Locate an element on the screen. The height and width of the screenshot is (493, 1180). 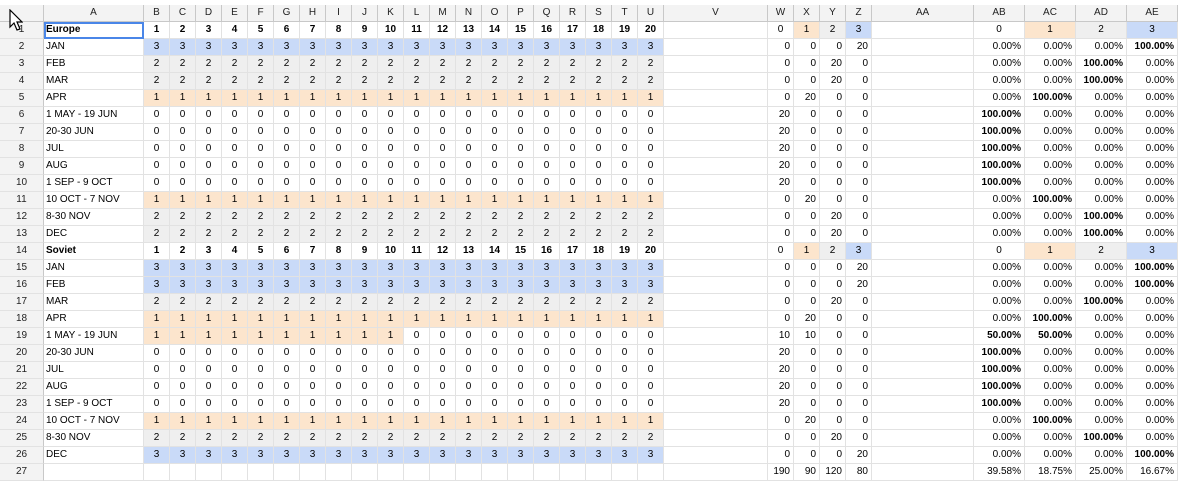
column-header-c: C is located at coordinates (183, 13).